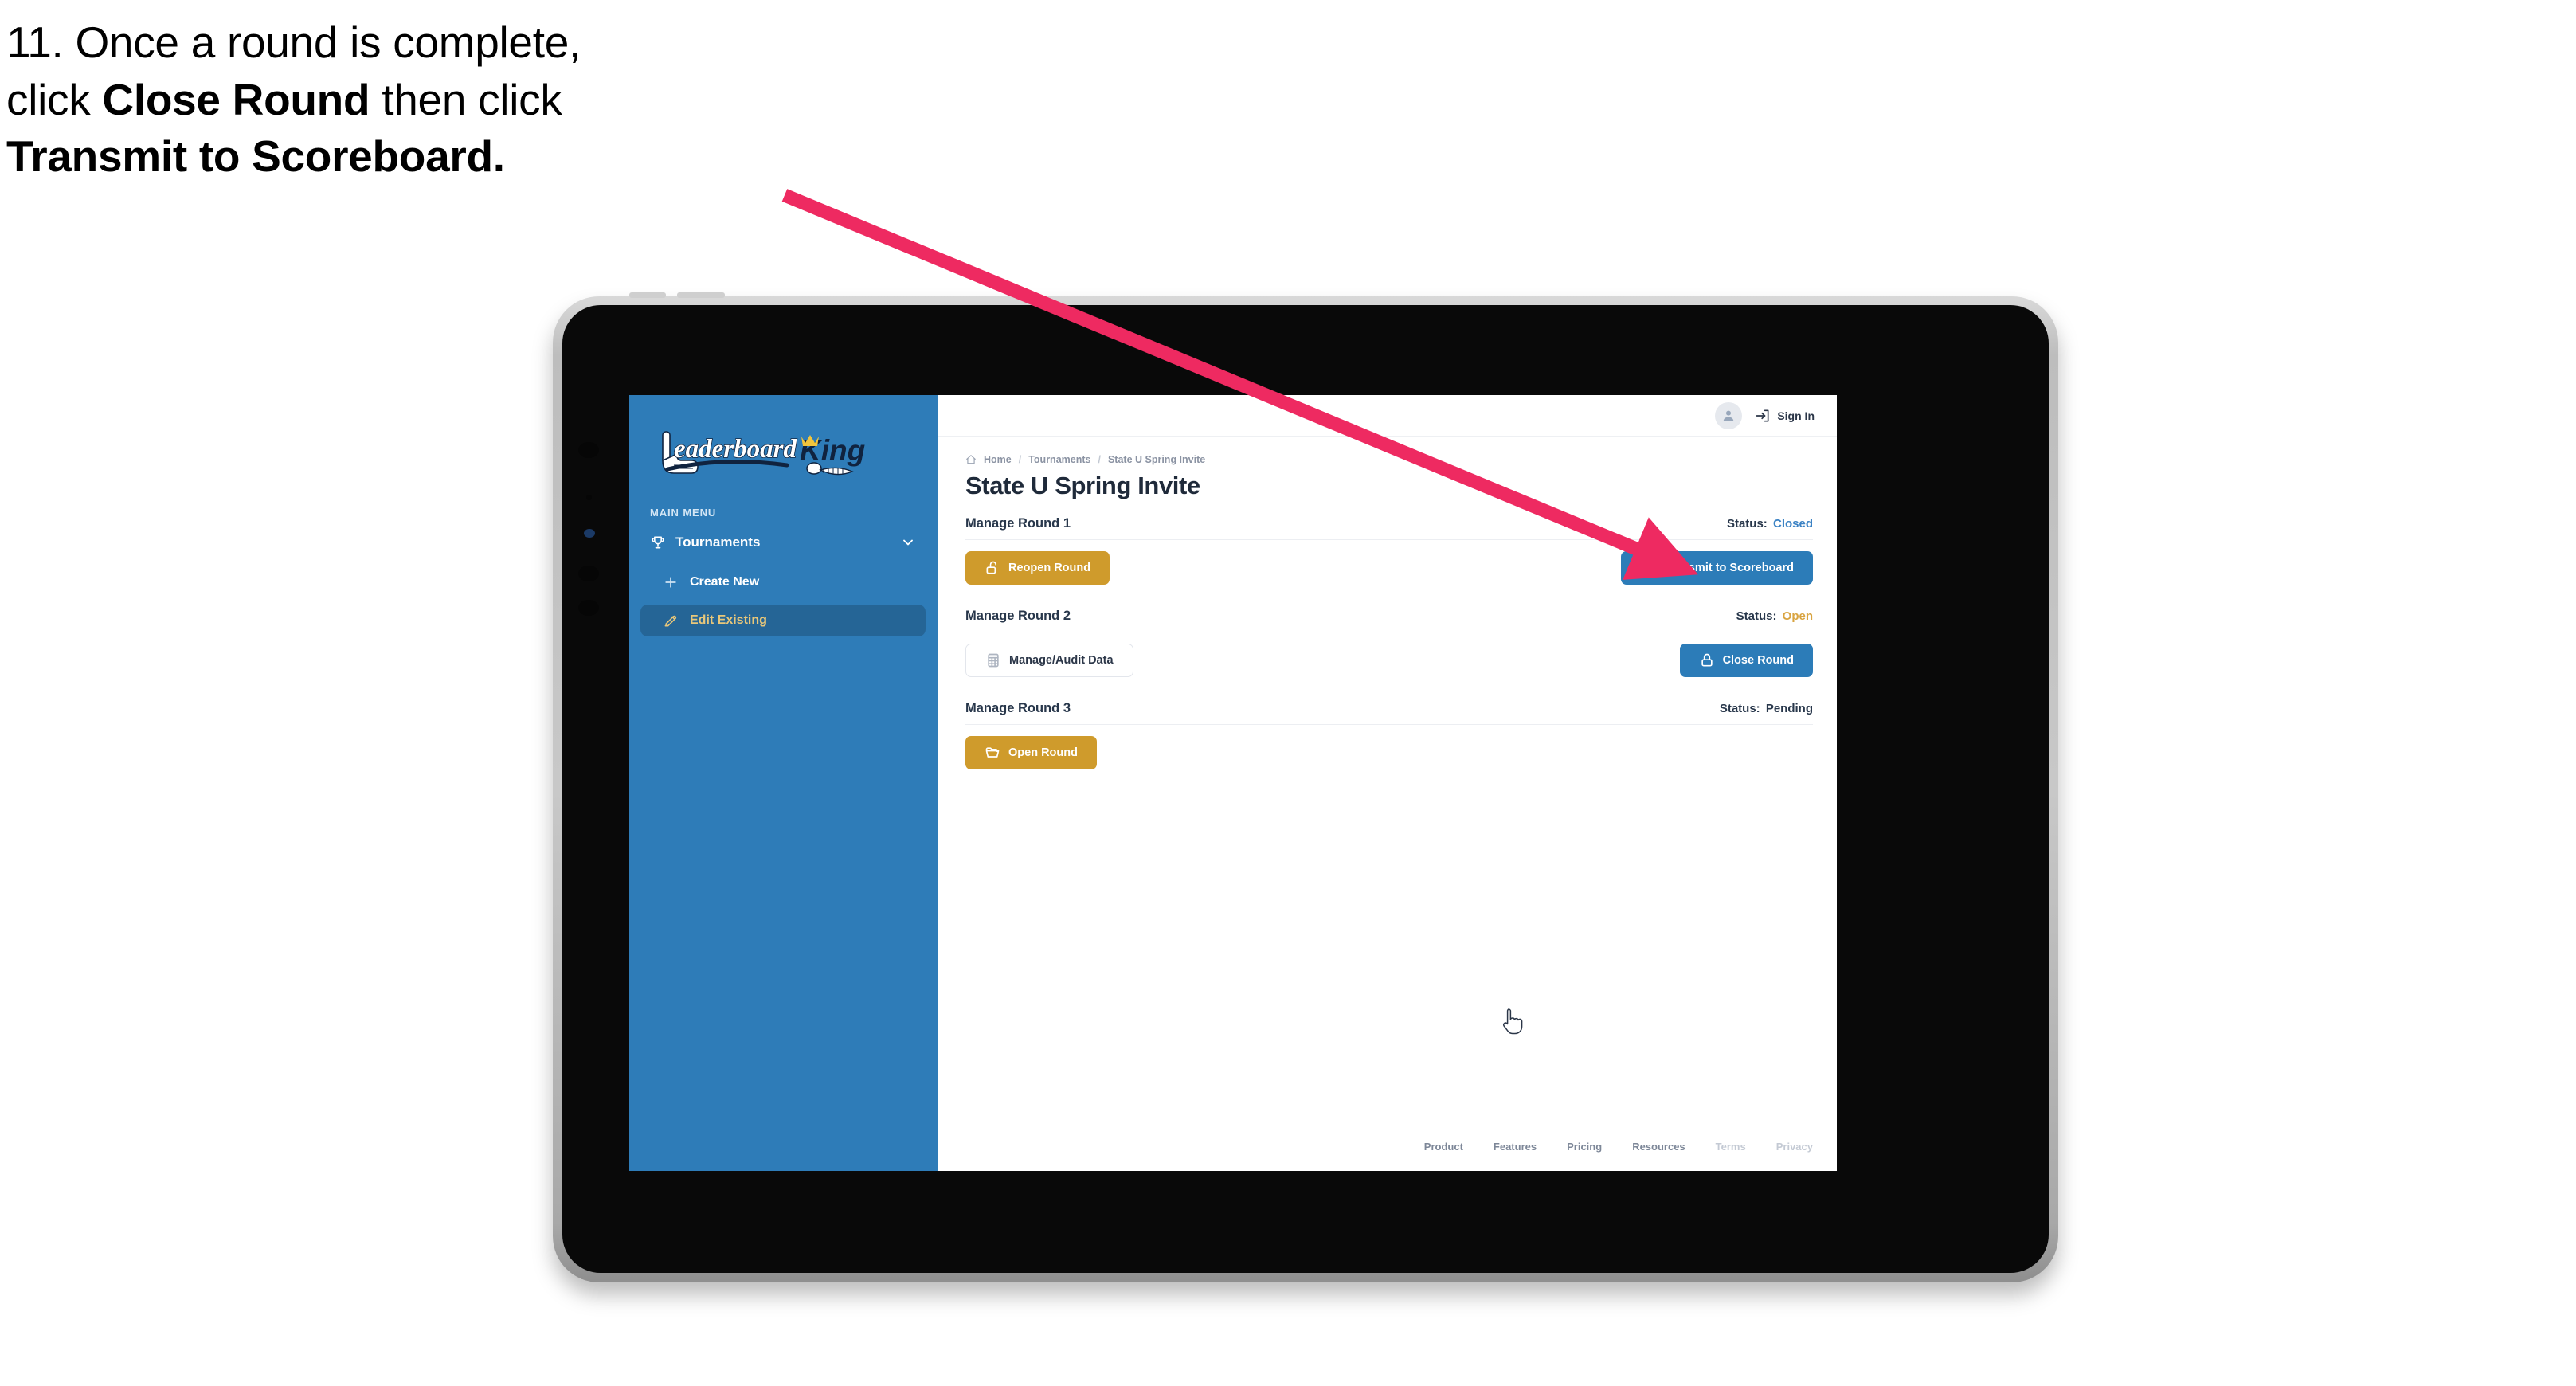 The height and width of the screenshot is (1386, 2576). What do you see at coordinates (255, 156) in the screenshot?
I see `caption-transmit-emphasis: Transmit to Scoreboard.` at bounding box center [255, 156].